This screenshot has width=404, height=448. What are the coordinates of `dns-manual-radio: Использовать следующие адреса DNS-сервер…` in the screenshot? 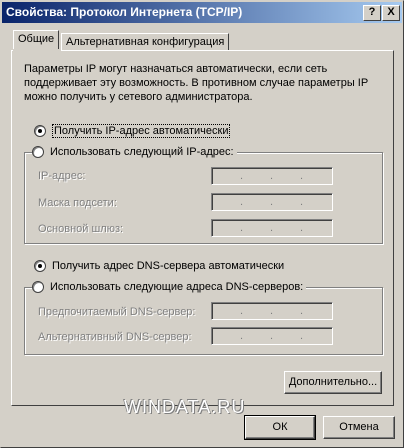 It's located at (169, 287).